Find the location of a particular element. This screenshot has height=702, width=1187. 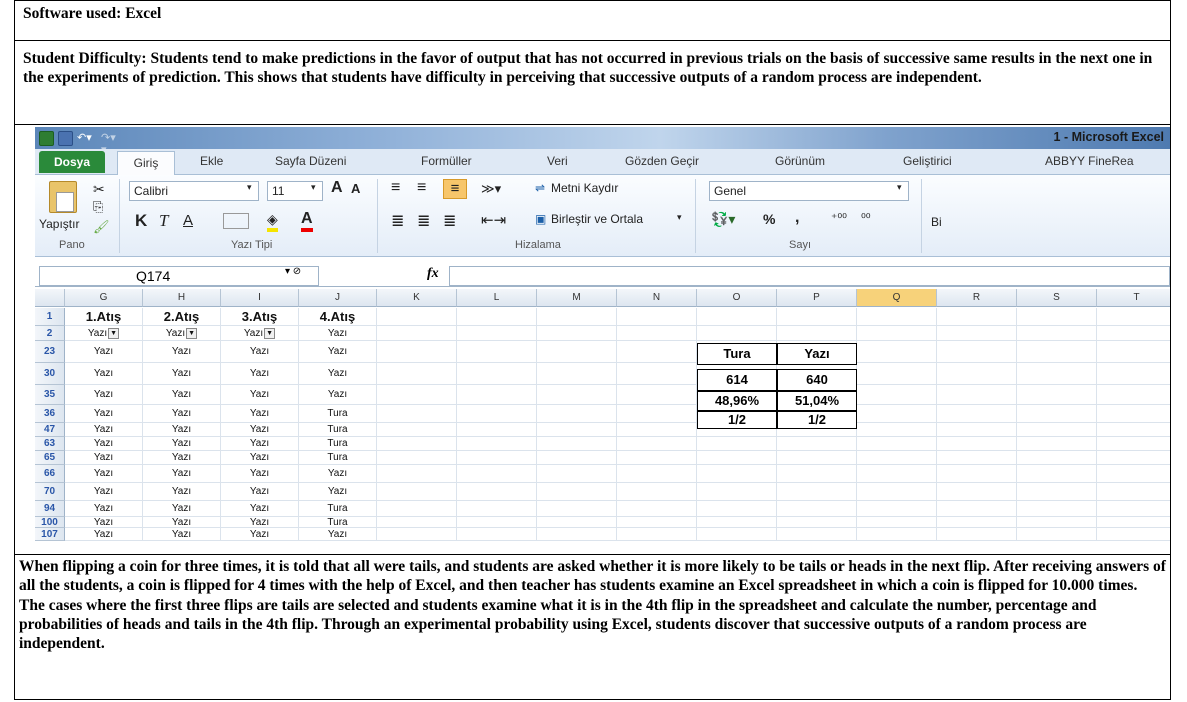

filter-dropdown-icon: ▼ is located at coordinates (192, 333).